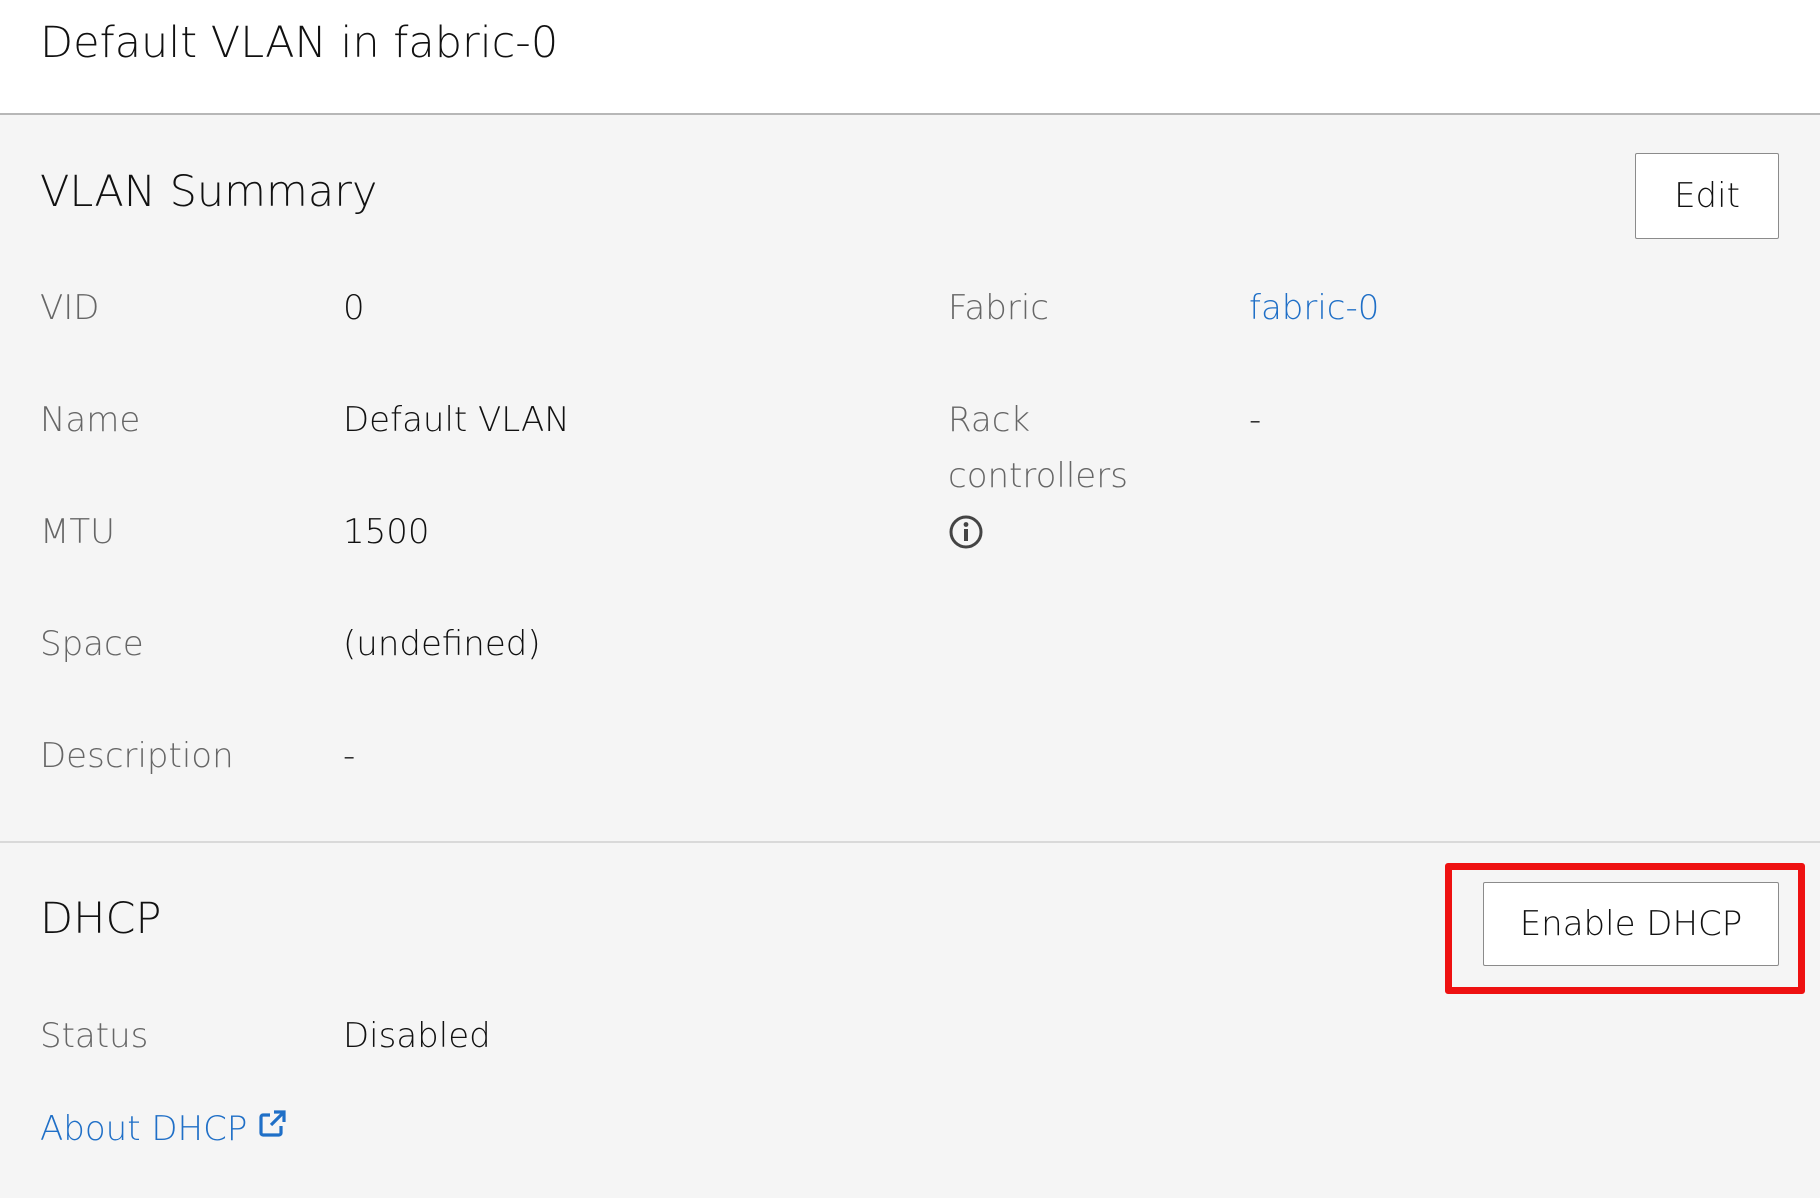 The height and width of the screenshot is (1198, 1820). What do you see at coordinates (1314, 308) in the screenshot?
I see `fabric-link: fabric-0` at bounding box center [1314, 308].